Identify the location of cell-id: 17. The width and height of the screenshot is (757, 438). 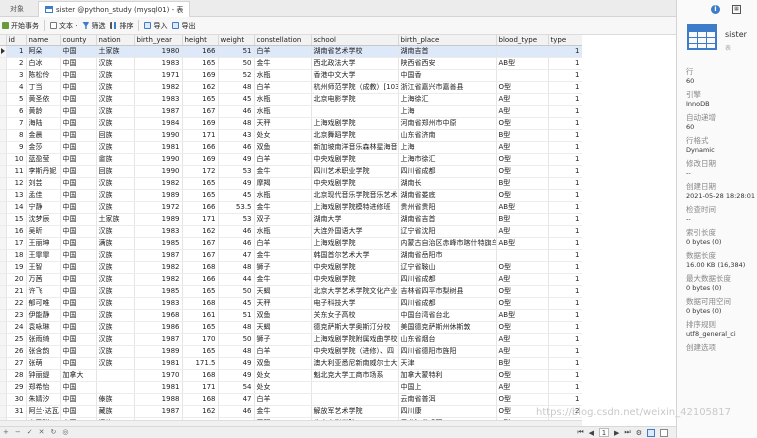
(16, 243).